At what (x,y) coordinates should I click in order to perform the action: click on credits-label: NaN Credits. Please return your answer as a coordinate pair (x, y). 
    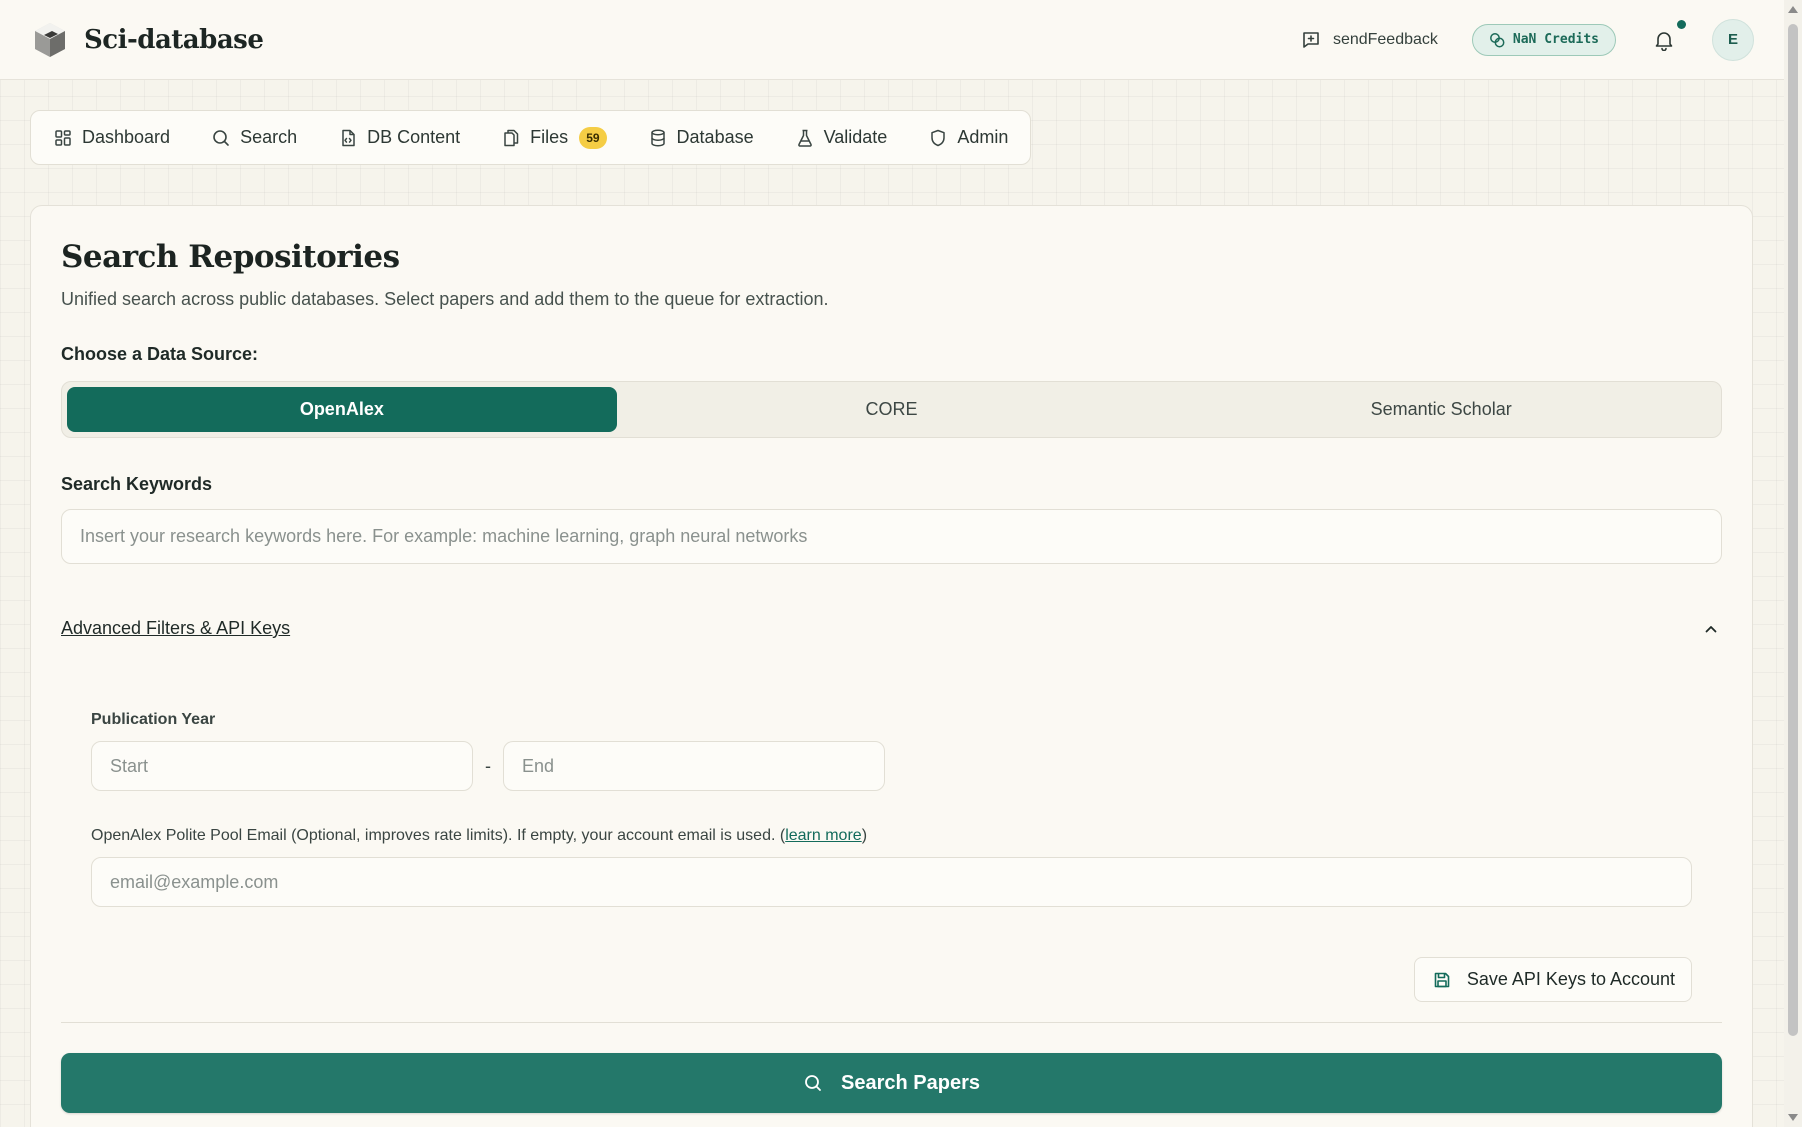
    Looking at the image, I should click on (1555, 39).